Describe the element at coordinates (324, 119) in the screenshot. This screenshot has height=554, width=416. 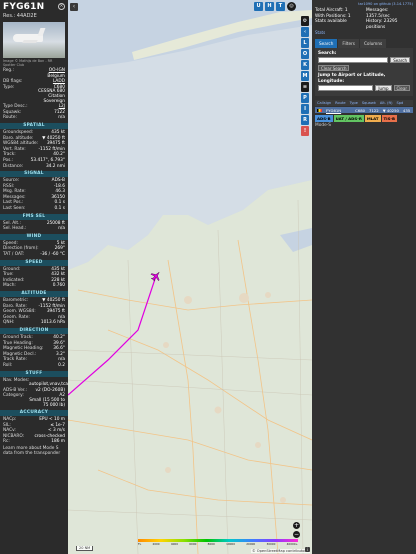
I see `badge-adsb: ADS-B` at that location.